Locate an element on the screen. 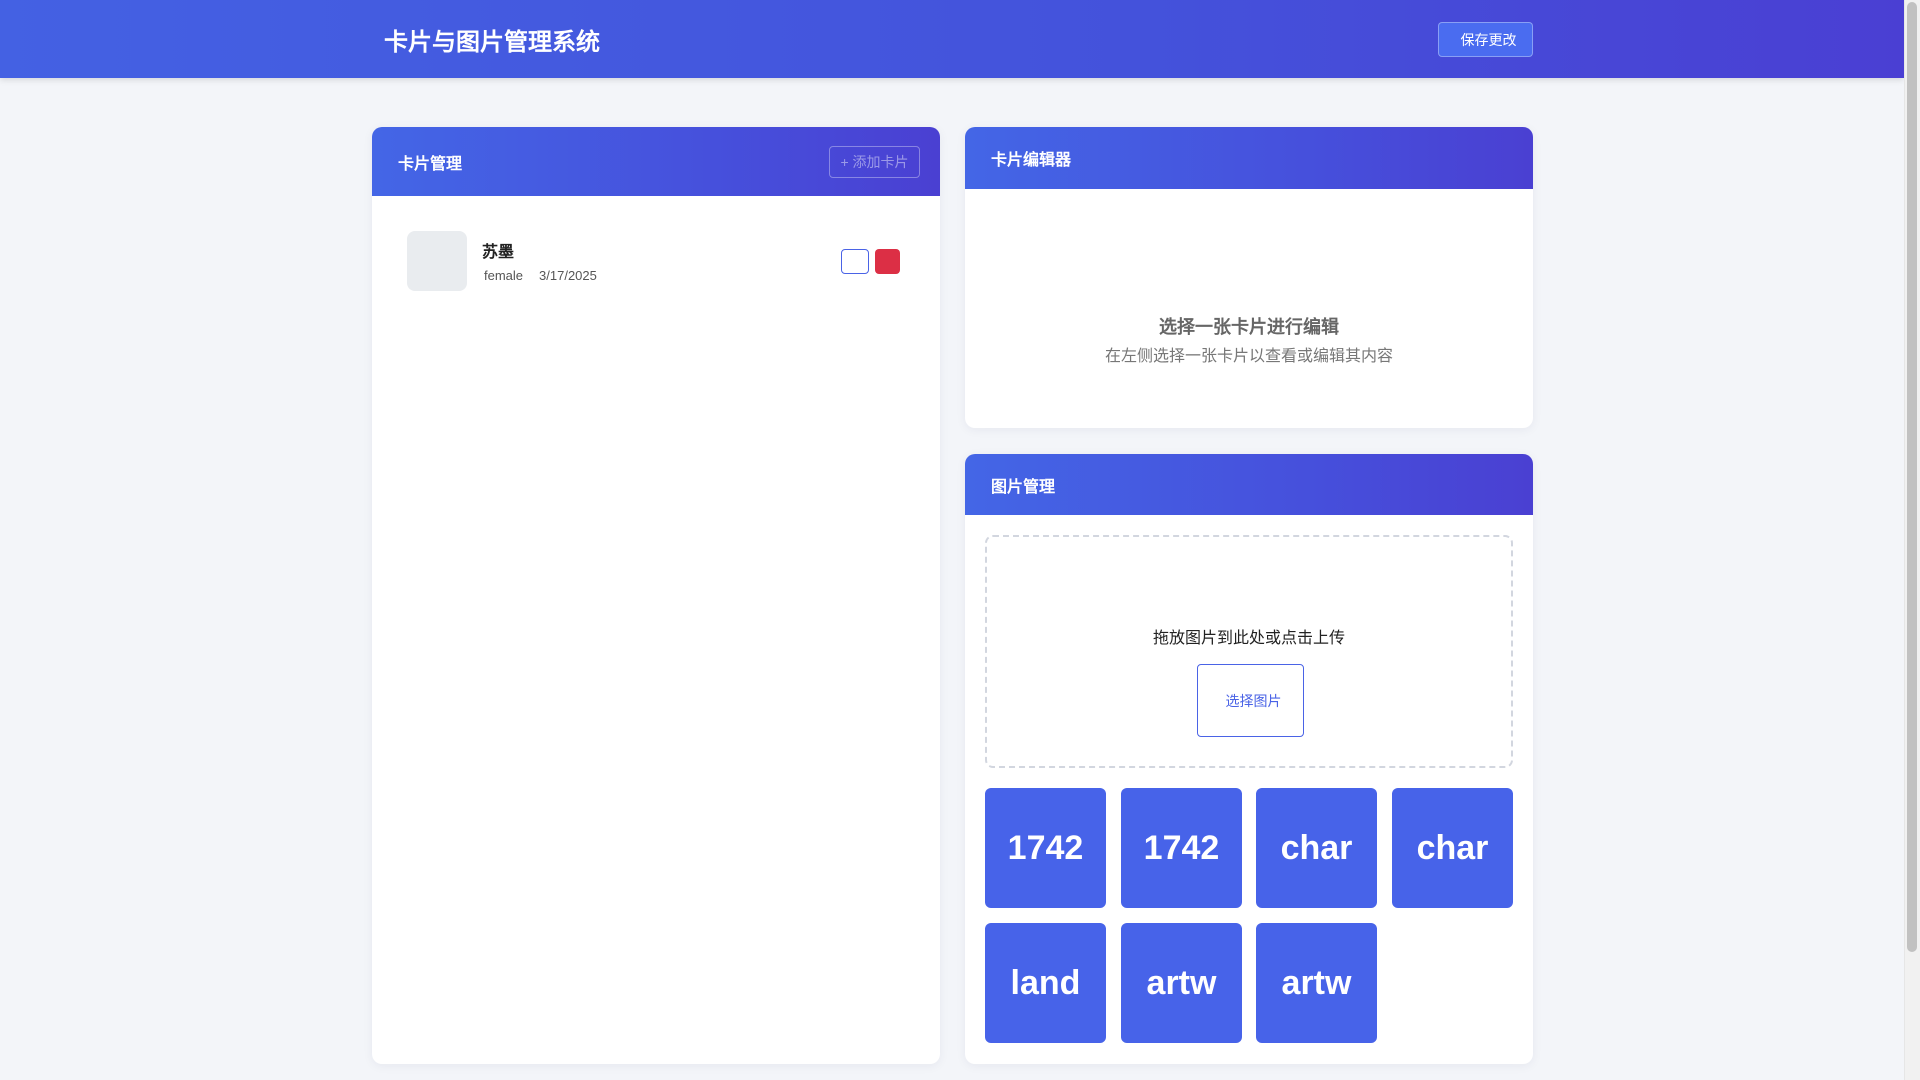 The height and width of the screenshot is (1080, 1920). card-avatar-icon is located at coordinates (437, 261).